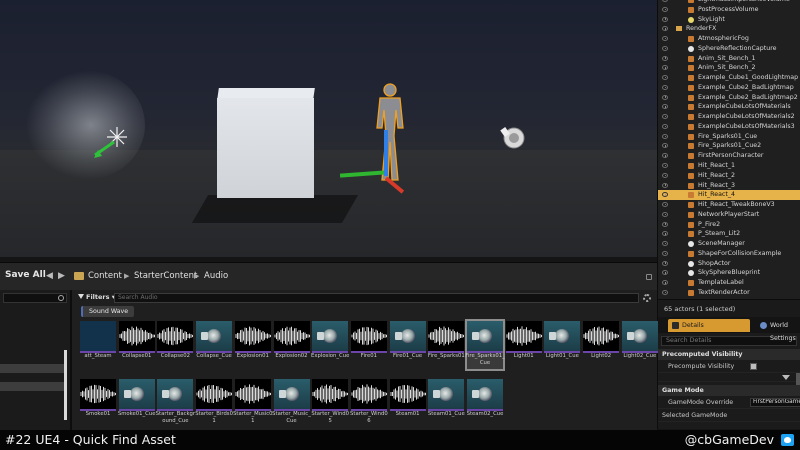 The image size is (800, 450). I want to click on outliner-row: SkyLight, so click(729, 20).